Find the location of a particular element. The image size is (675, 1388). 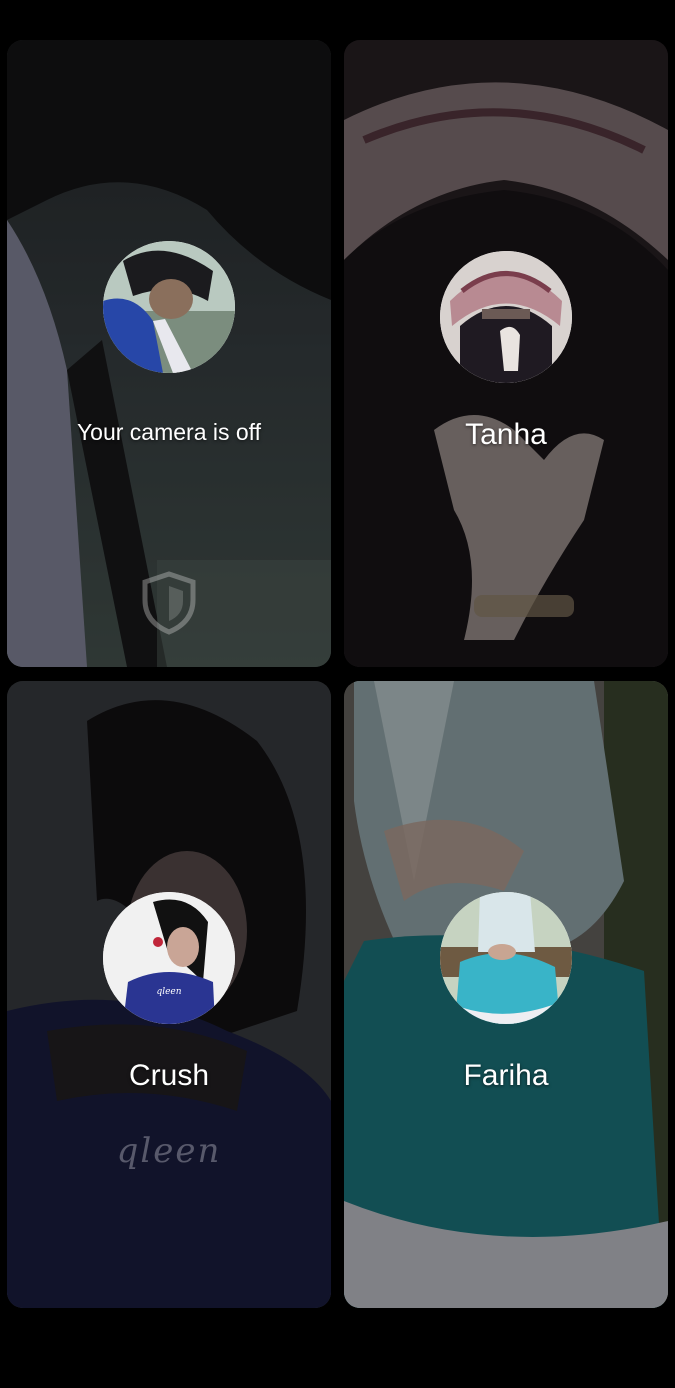

self-avatar is located at coordinates (169, 307).